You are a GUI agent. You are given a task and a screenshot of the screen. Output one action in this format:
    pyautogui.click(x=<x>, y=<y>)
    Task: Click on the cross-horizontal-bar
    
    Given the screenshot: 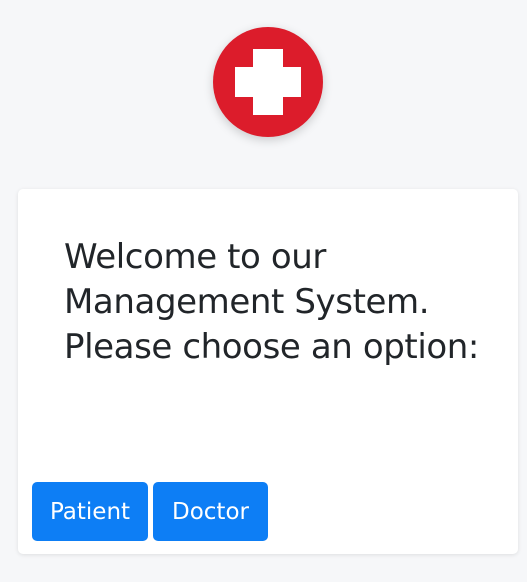 What is the action you would take?
    pyautogui.click(x=268, y=82)
    